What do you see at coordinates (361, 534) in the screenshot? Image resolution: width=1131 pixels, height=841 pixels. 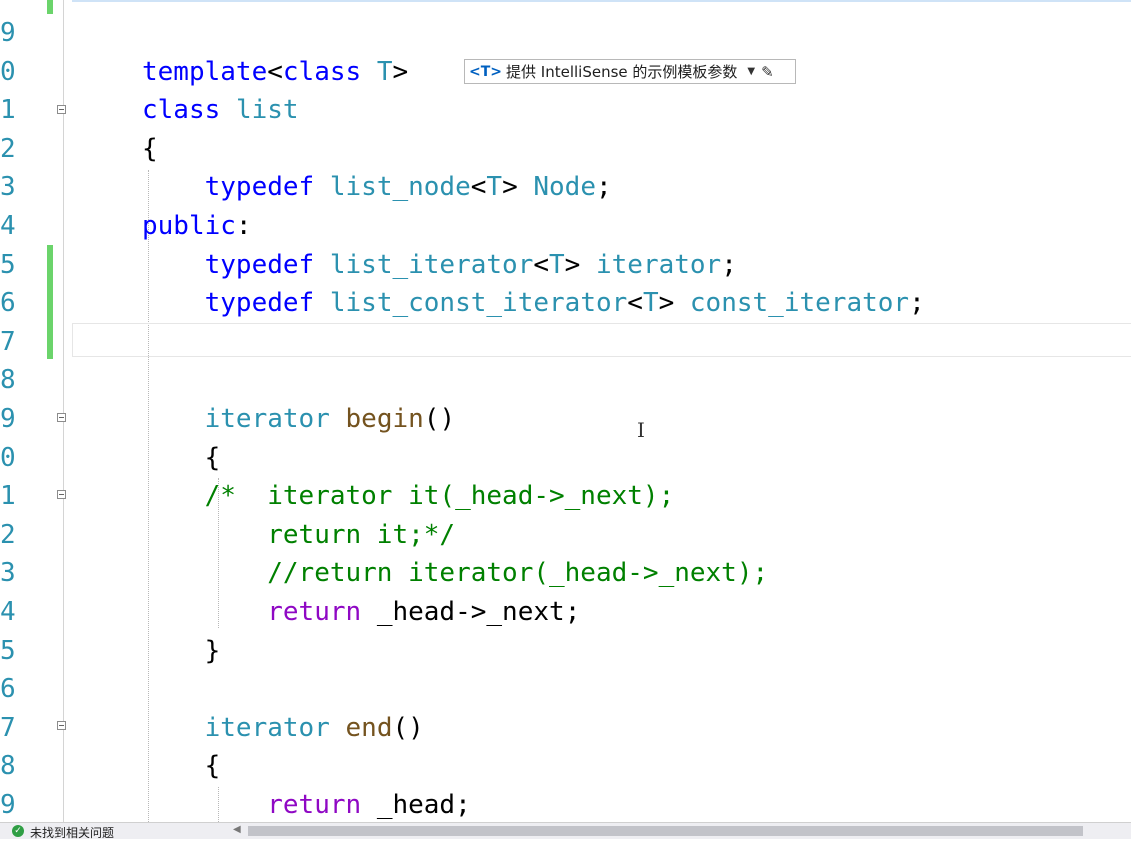 I see `code-token: return it;*/` at bounding box center [361, 534].